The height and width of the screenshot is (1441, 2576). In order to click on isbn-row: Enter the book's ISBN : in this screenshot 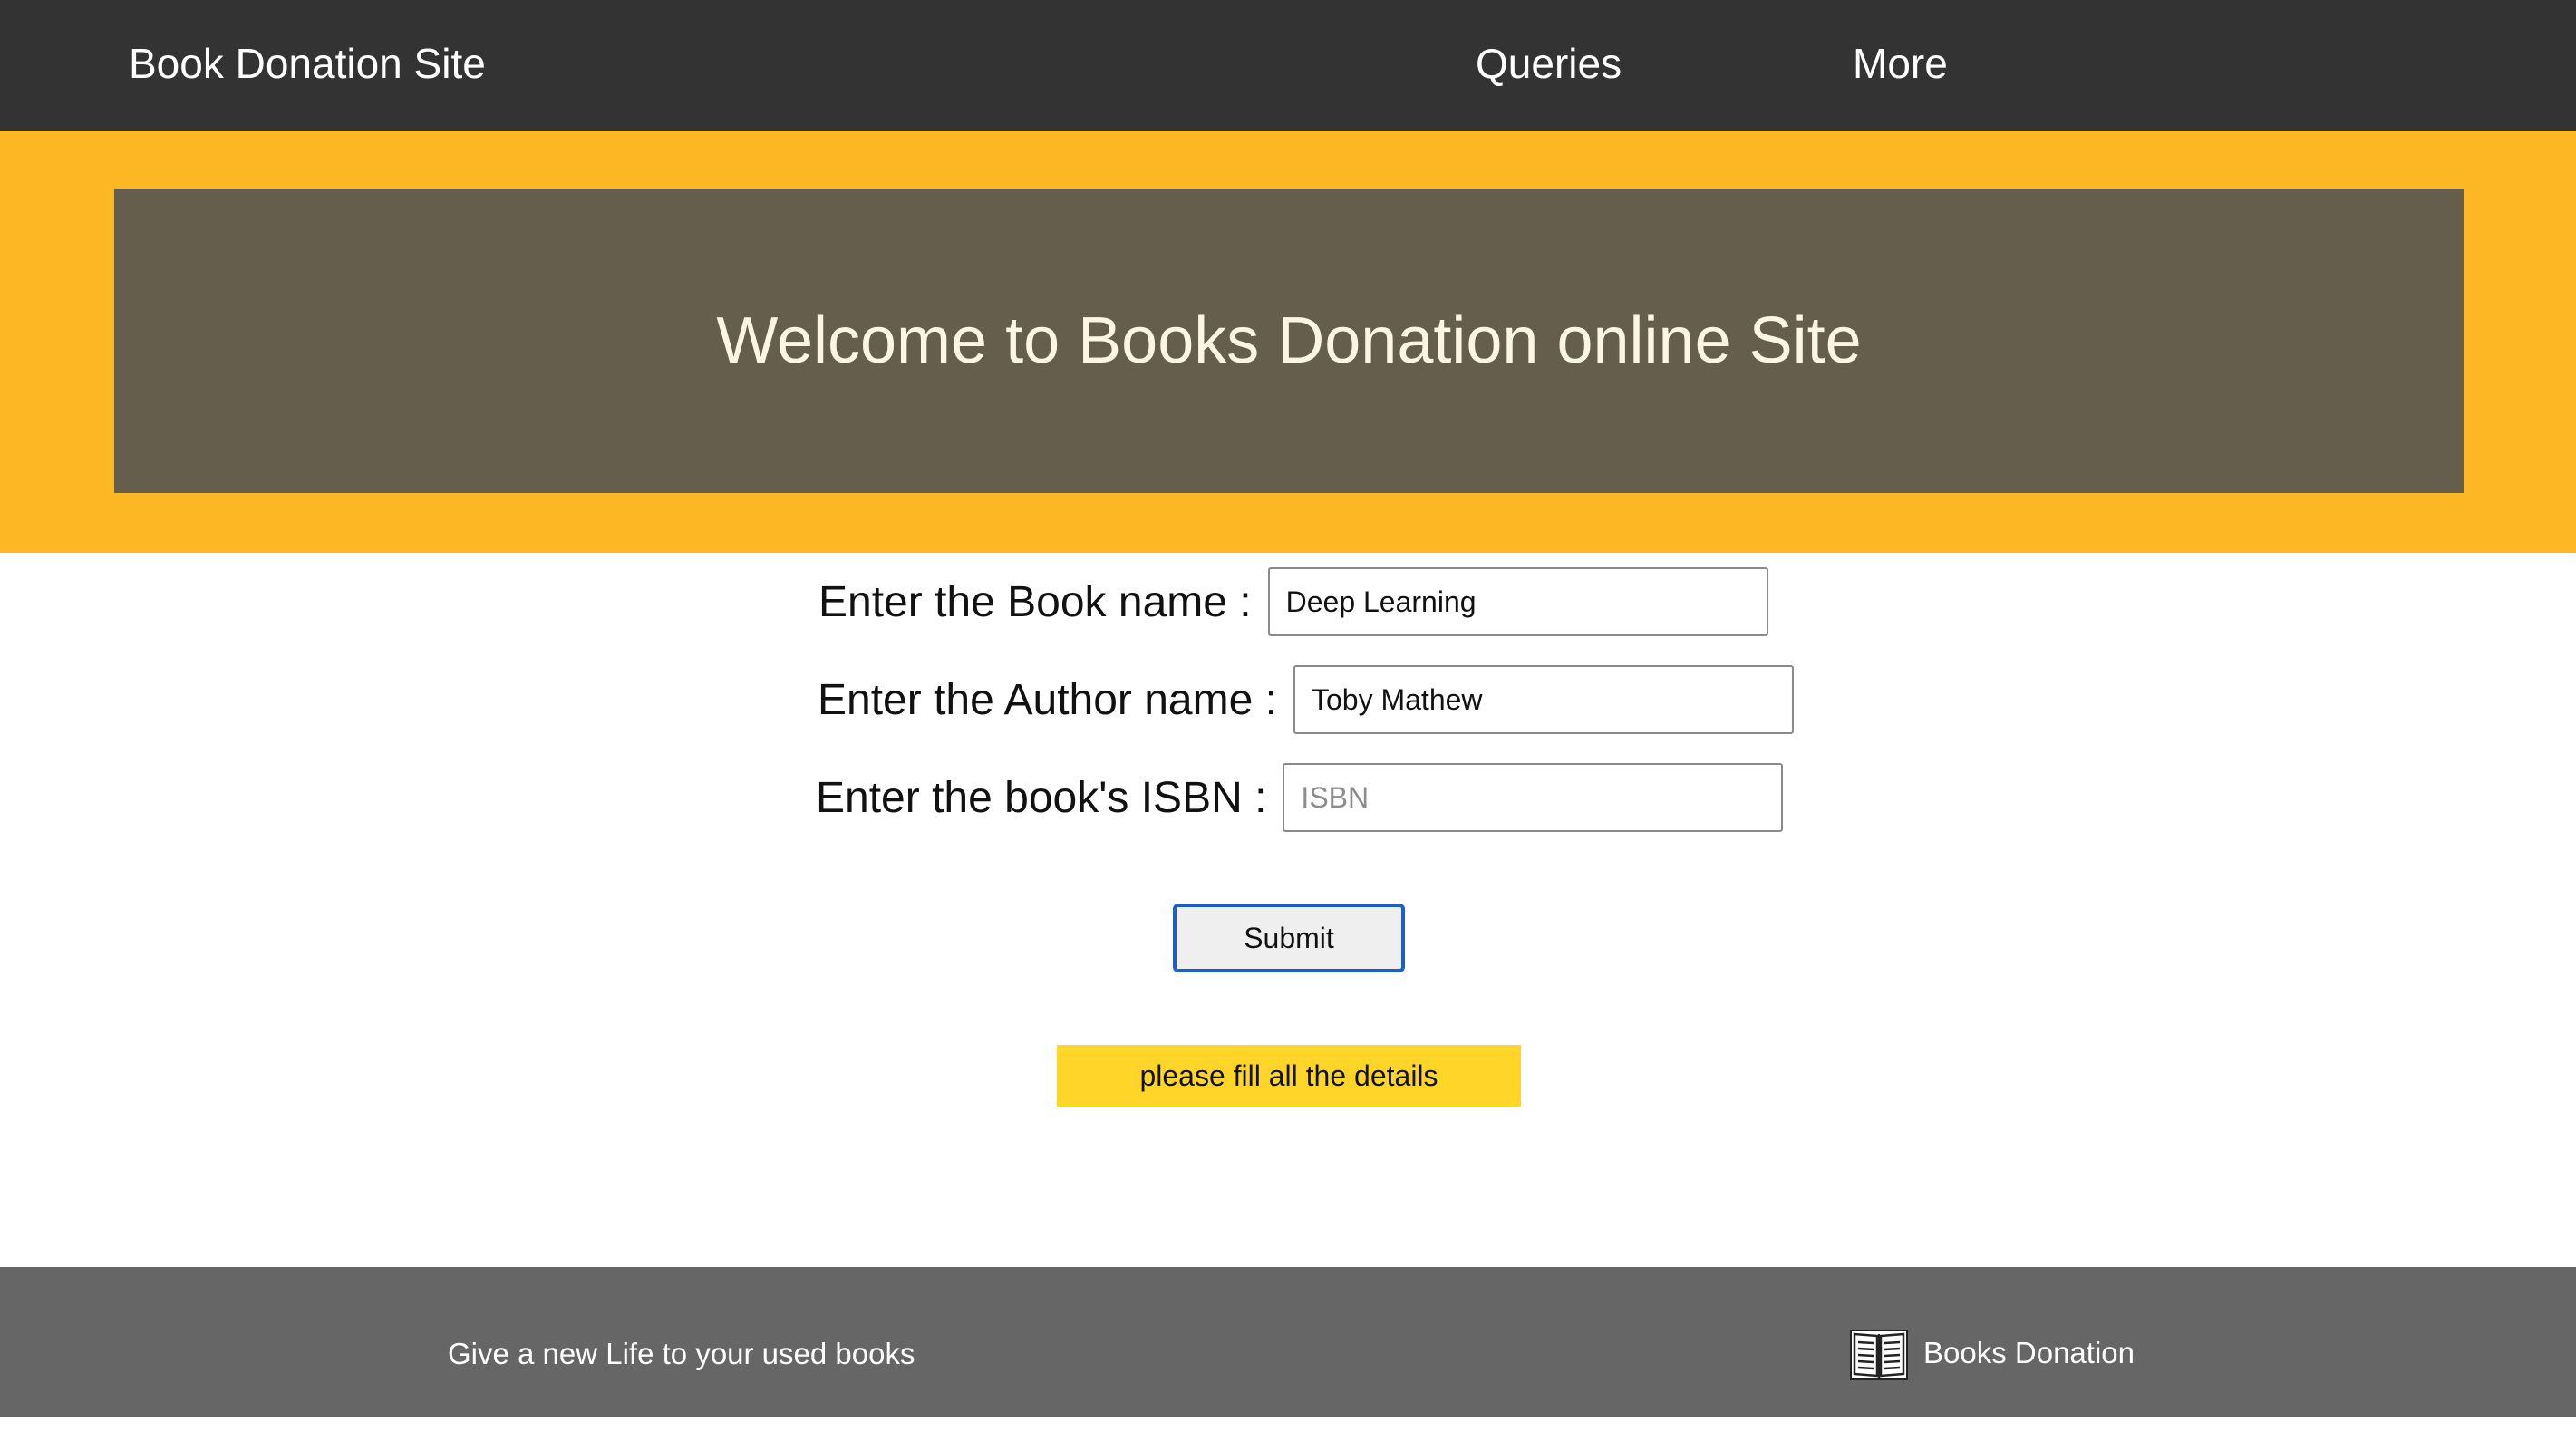, I will do `click(1300, 797)`.